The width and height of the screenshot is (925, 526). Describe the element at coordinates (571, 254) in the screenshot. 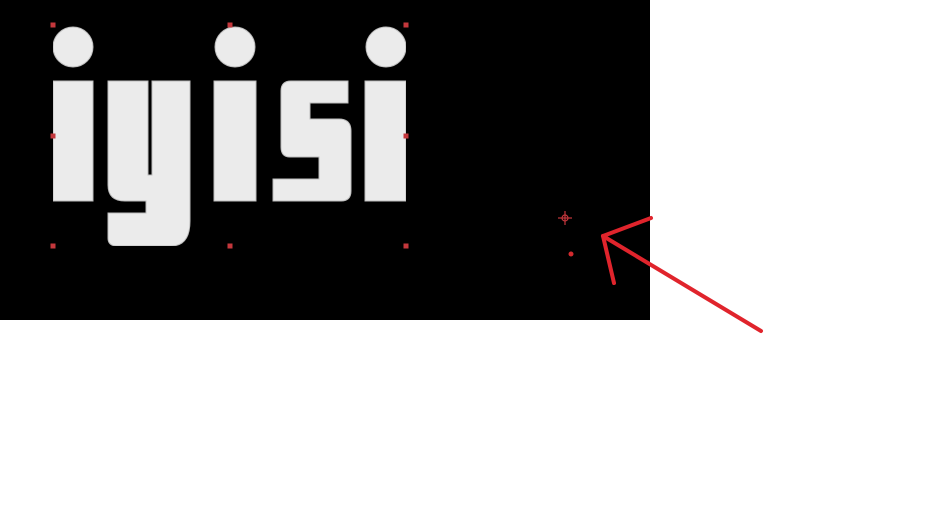

I see `dot-icon` at that location.